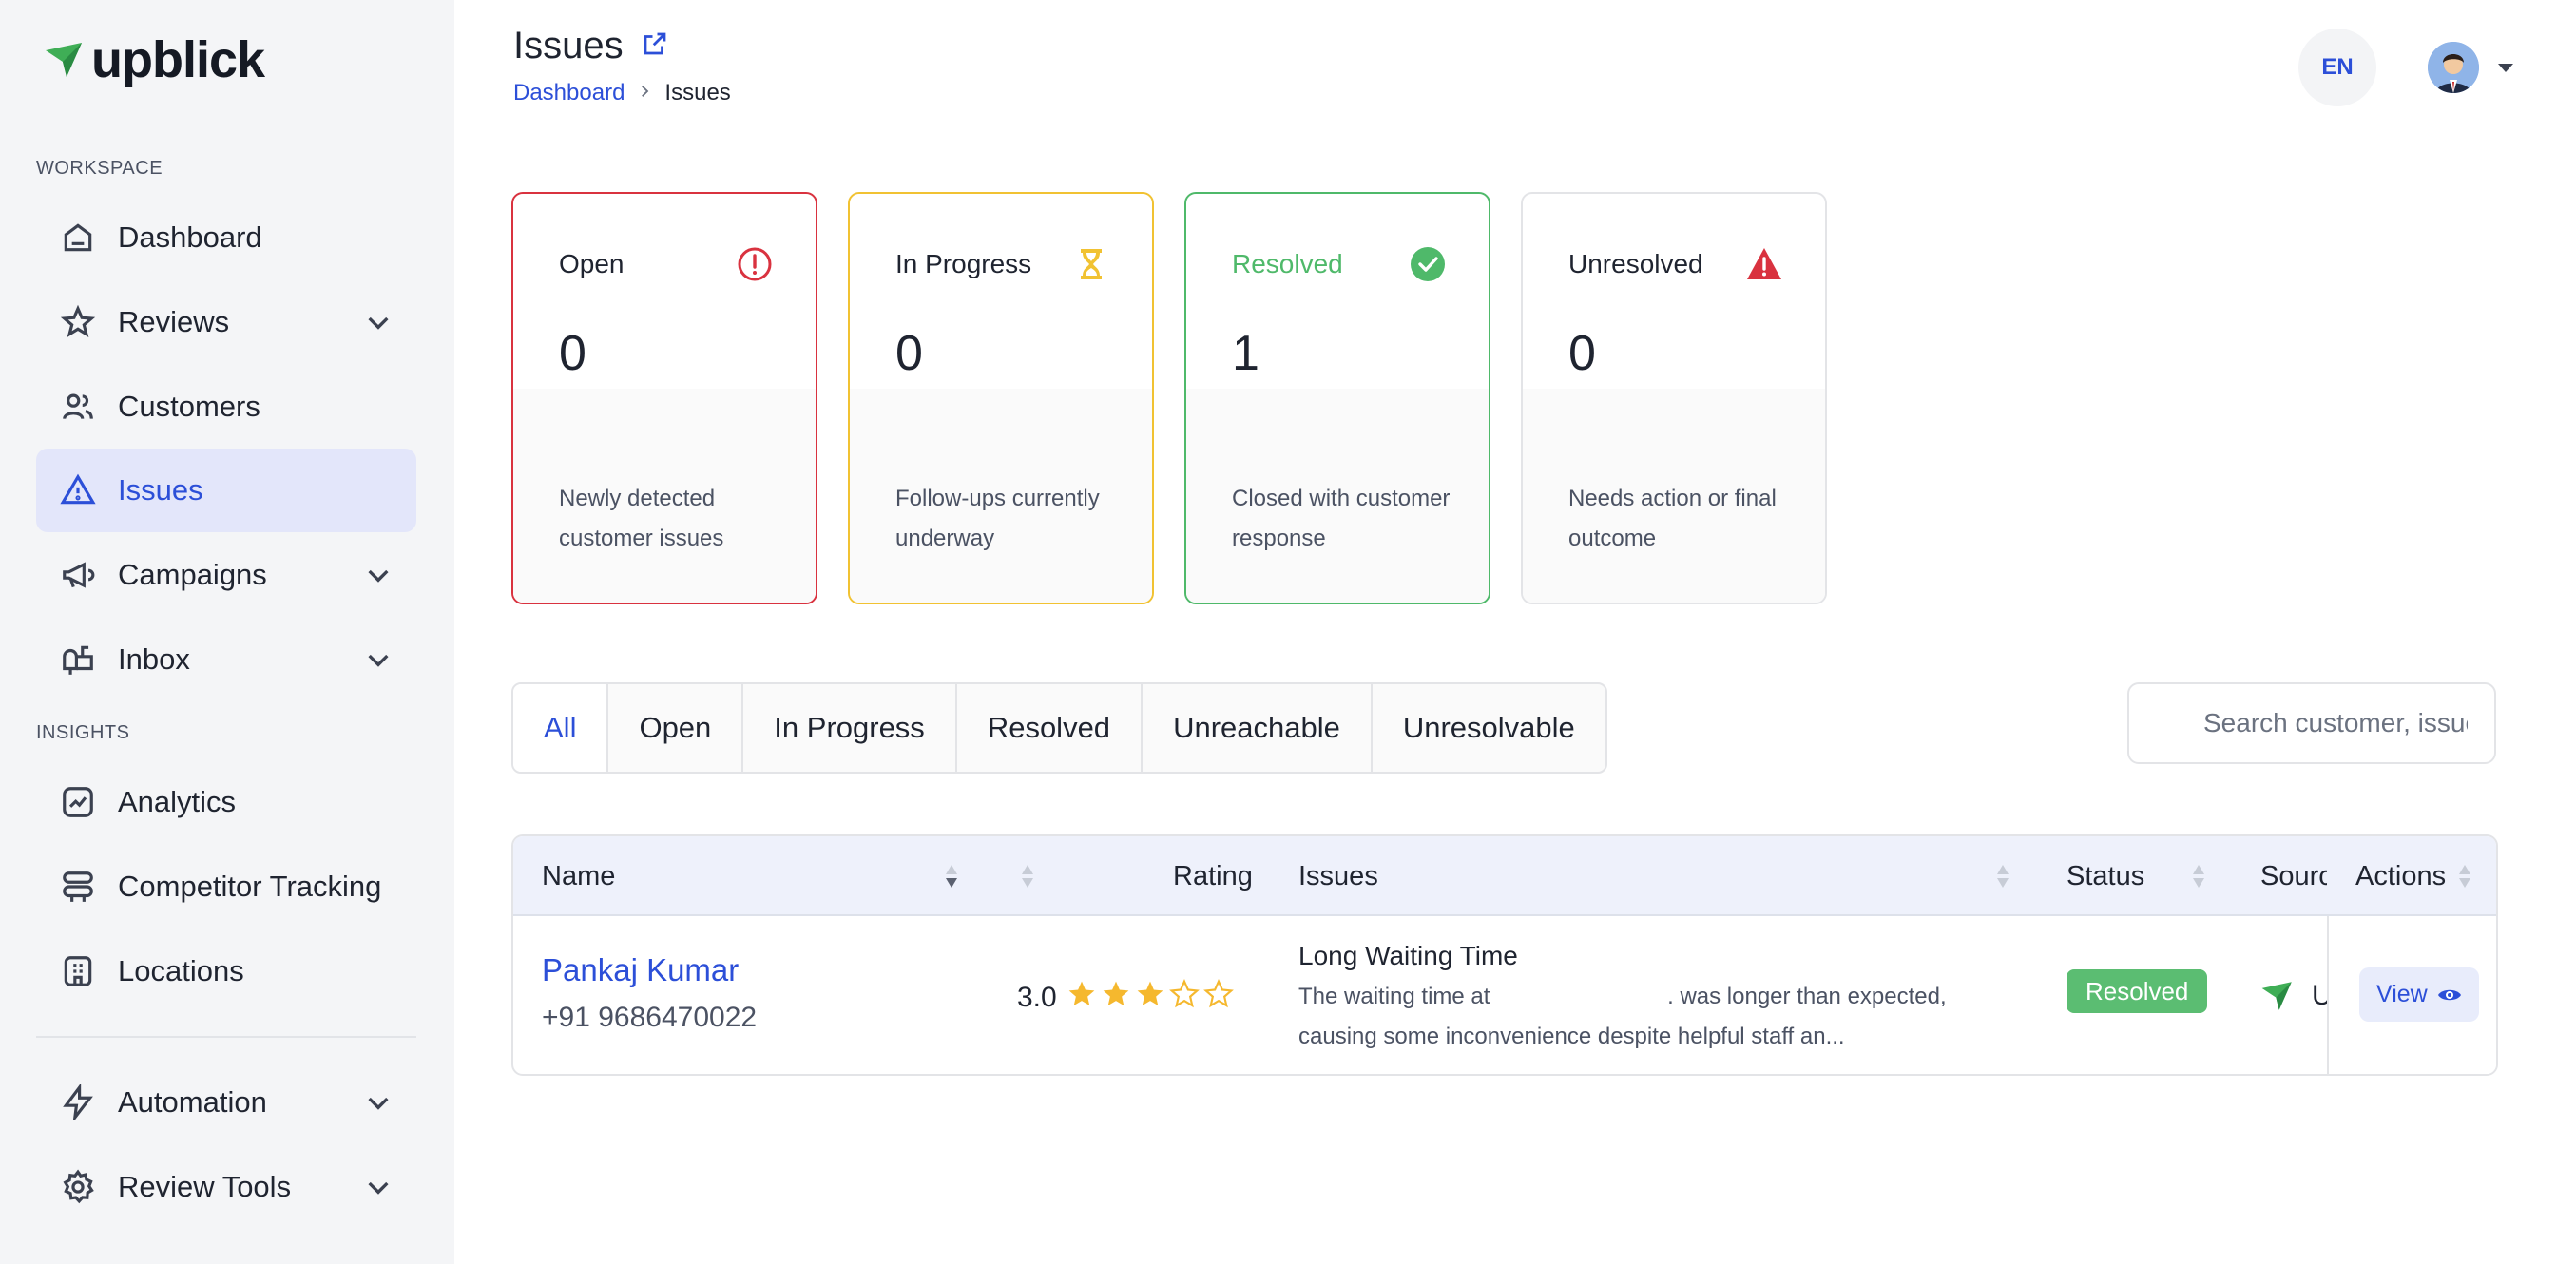 The image size is (2576, 1264). I want to click on column-header-rating: Rating, so click(1213, 876).